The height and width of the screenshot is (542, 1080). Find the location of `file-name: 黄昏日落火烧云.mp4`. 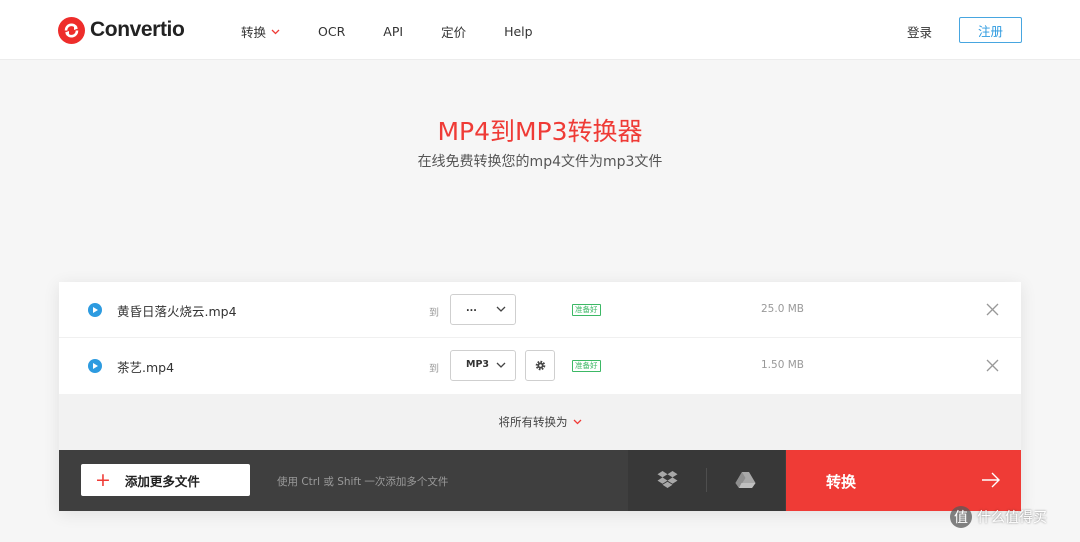

file-name: 黄昏日落火烧云.mp4 is located at coordinates (177, 311).